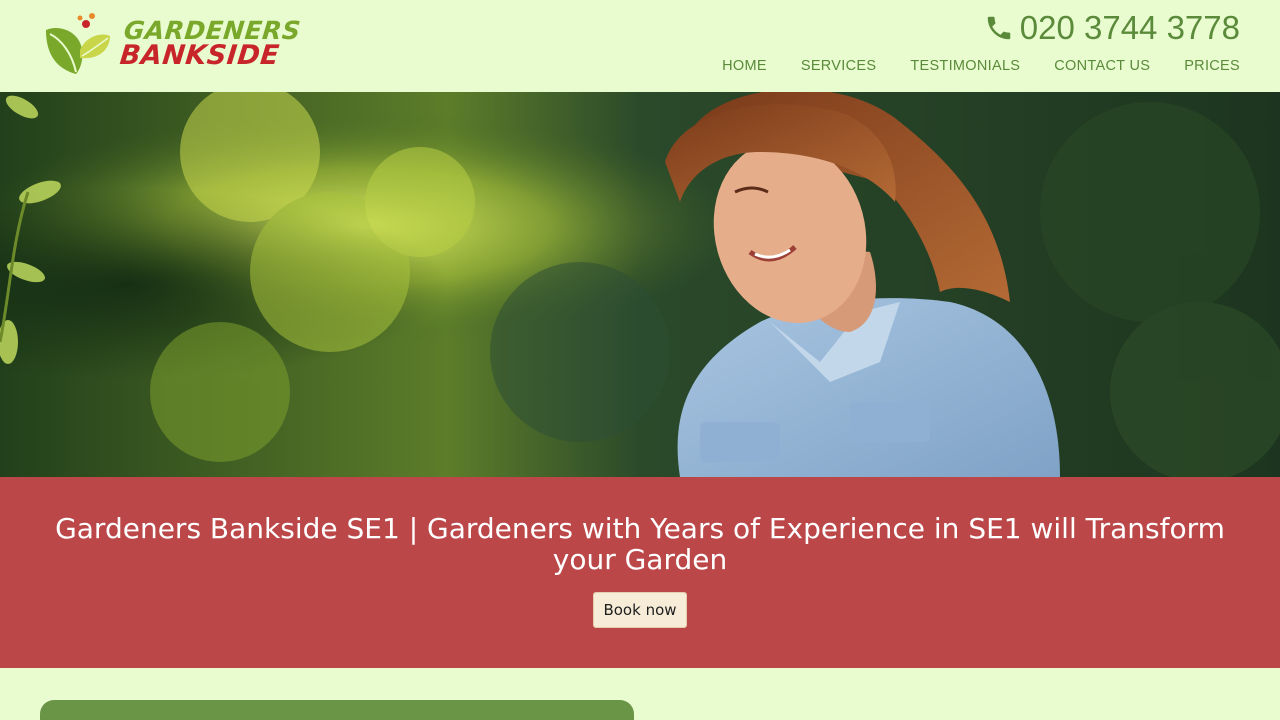  Describe the element at coordinates (744, 66) in the screenshot. I see `nav-item-home: HOME` at that location.